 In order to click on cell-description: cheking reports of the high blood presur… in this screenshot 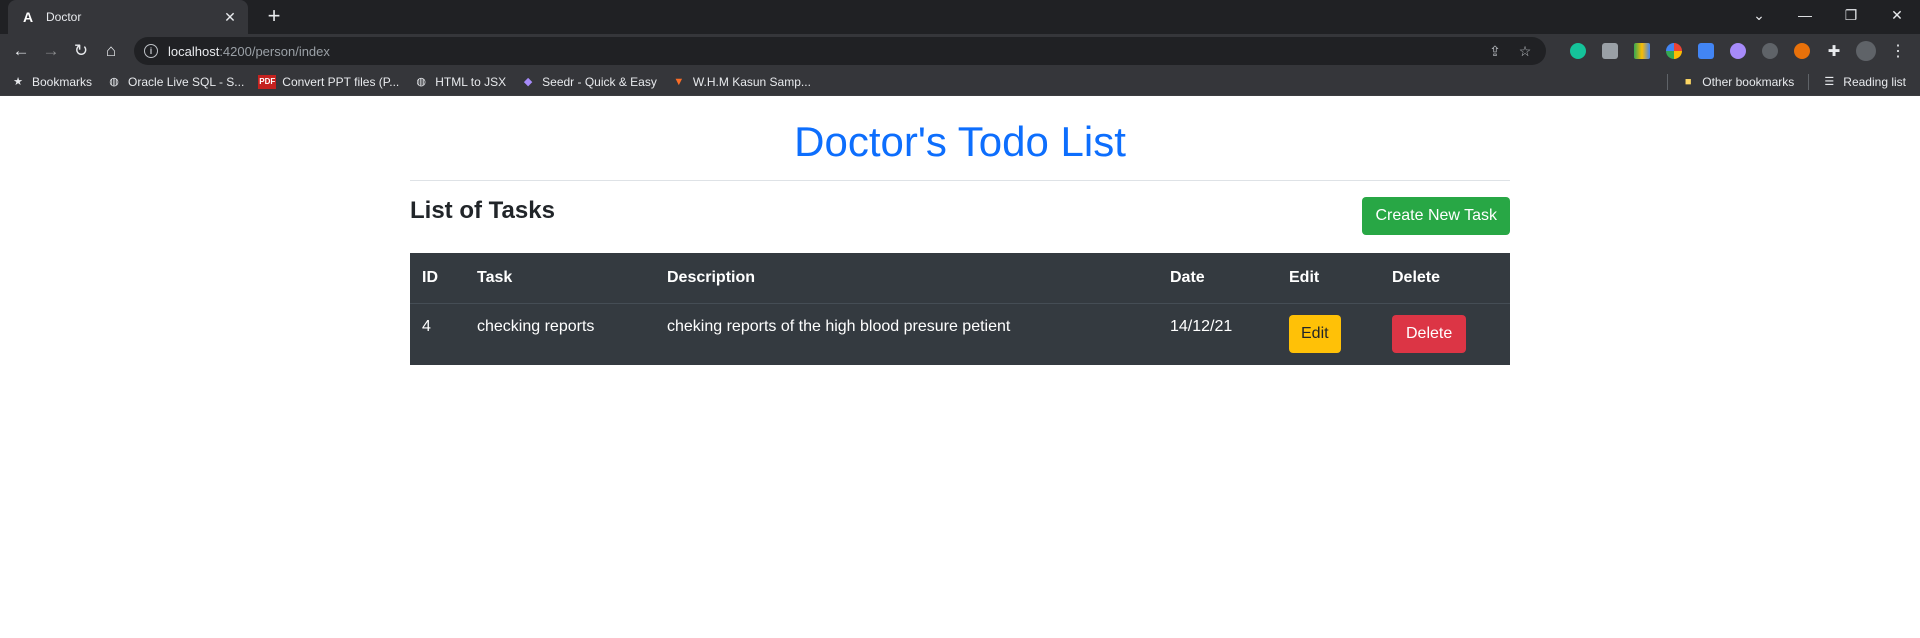, I will do `click(839, 326)`.